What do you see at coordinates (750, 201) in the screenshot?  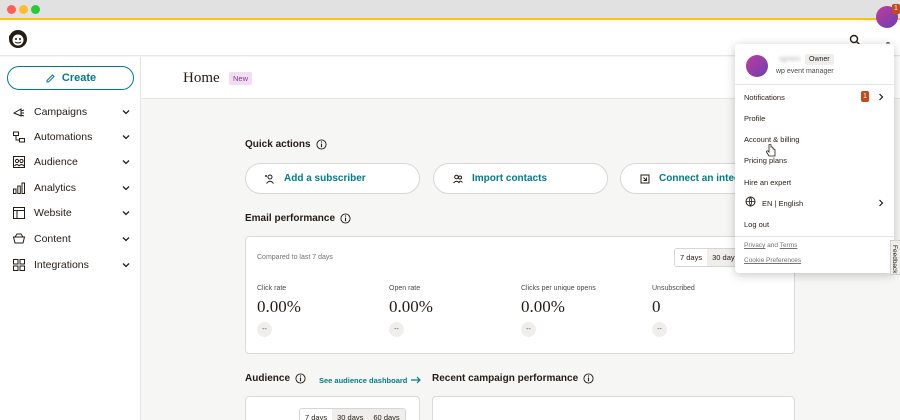 I see `globe-icon` at bounding box center [750, 201].